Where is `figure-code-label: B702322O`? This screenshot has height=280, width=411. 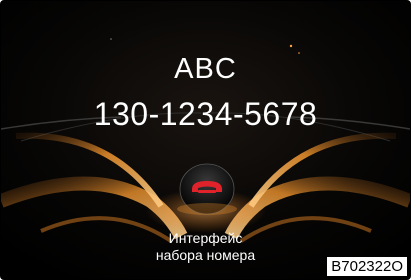
figure-code-label: B702322O is located at coordinates (367, 266).